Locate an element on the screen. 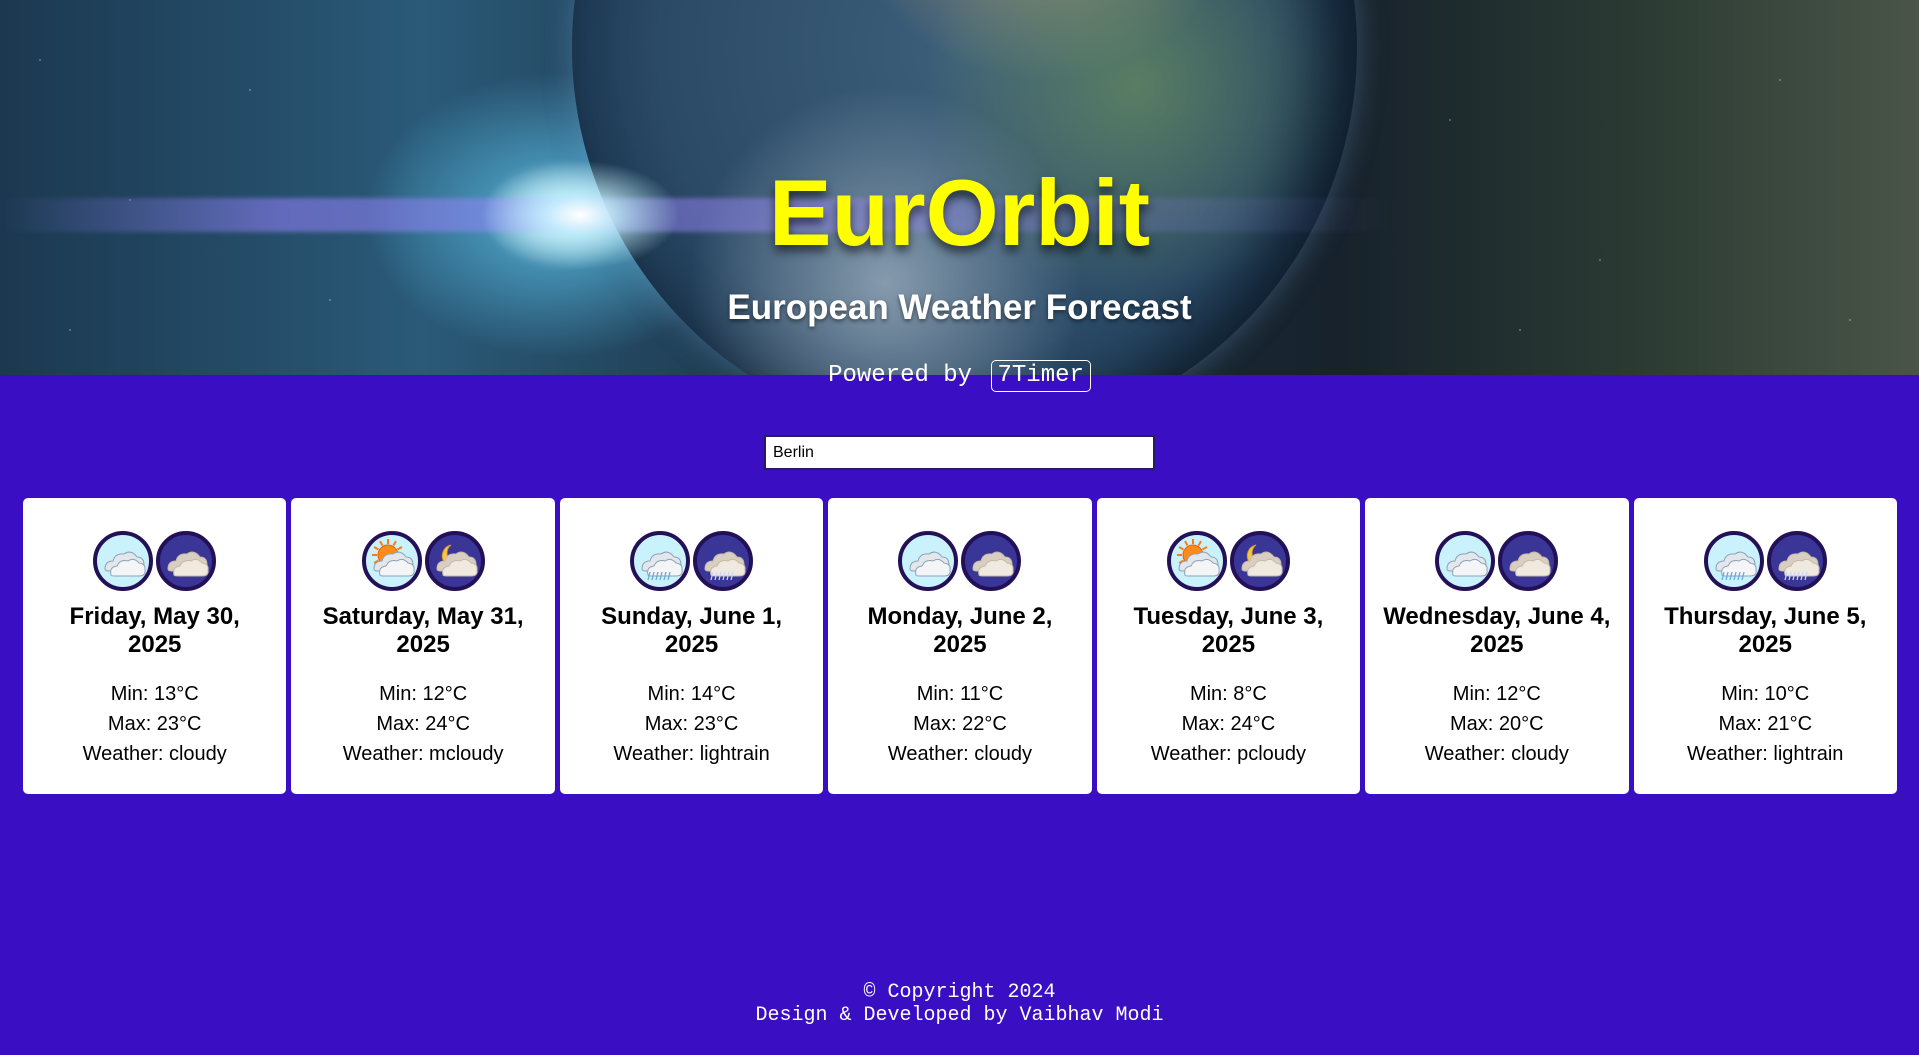 Image resolution: width=1919 pixels, height=1055 pixels. forecast-stats: Min: 12°C Max: 24°C Weather: mcloudy is located at coordinates (422, 724).